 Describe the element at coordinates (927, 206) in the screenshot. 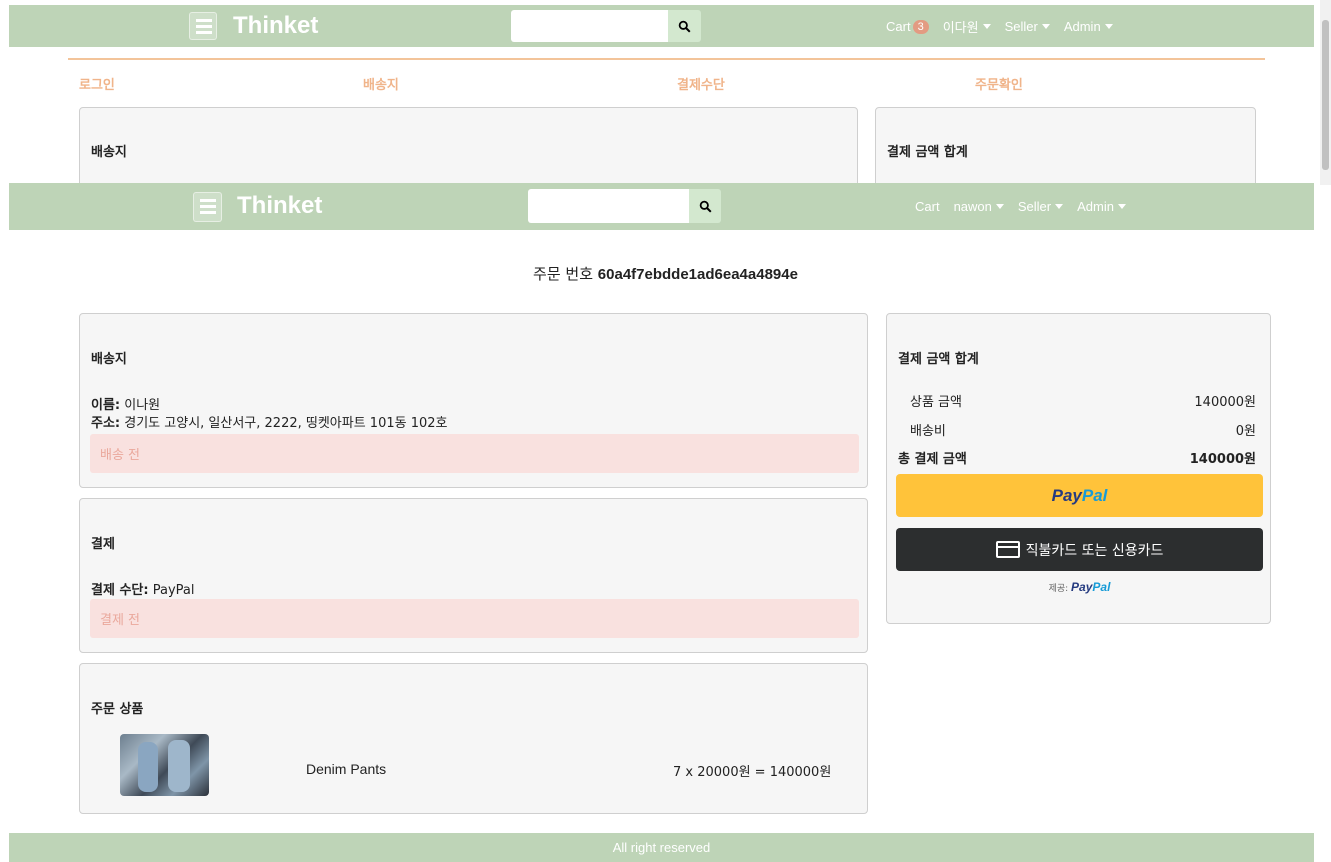

I see `cart-link: Cart` at that location.